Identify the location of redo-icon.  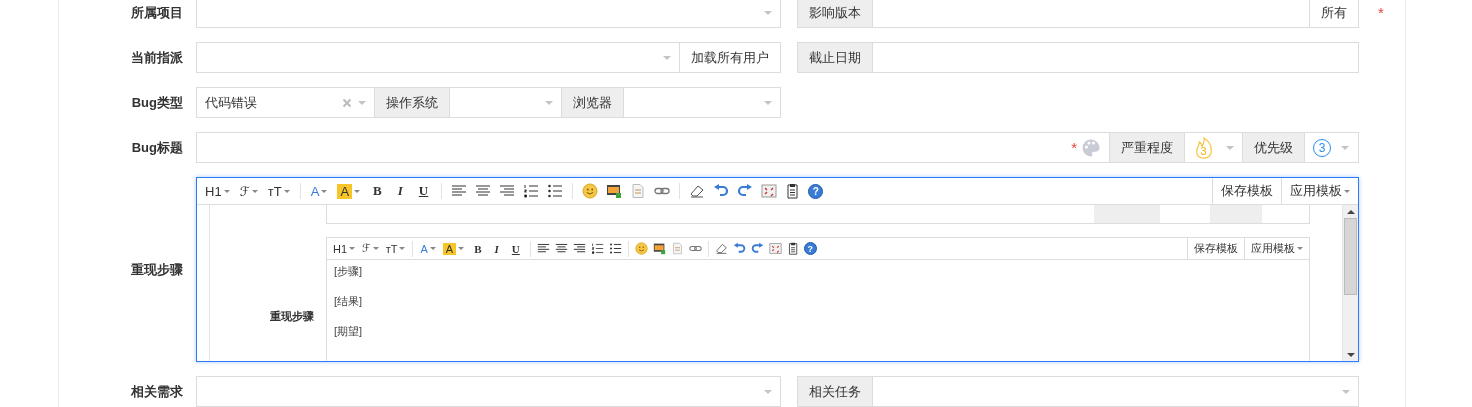
(757, 248).